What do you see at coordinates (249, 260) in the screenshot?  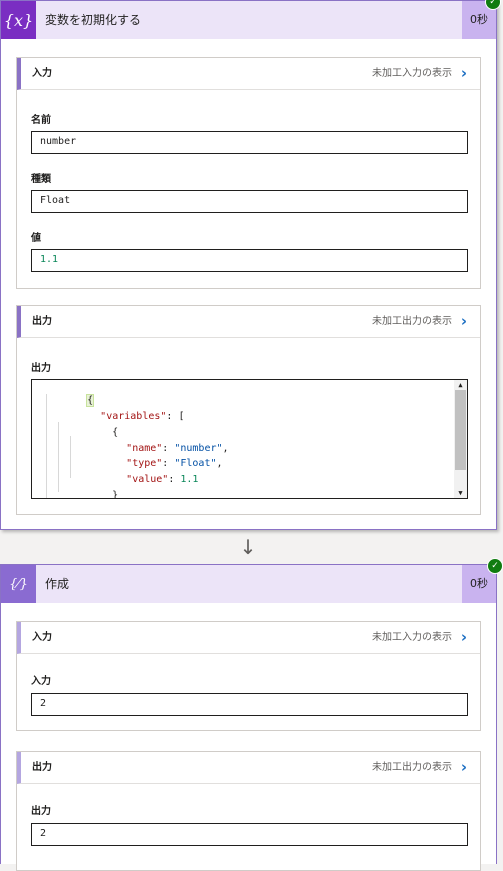 I see `value-field: 1.1` at bounding box center [249, 260].